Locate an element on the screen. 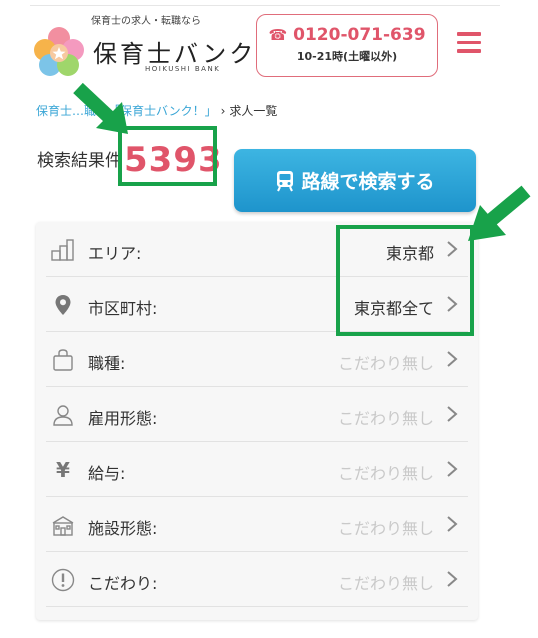 This screenshot has width=538, height=638. route-search-label: 路線で検索する is located at coordinates (368, 182).